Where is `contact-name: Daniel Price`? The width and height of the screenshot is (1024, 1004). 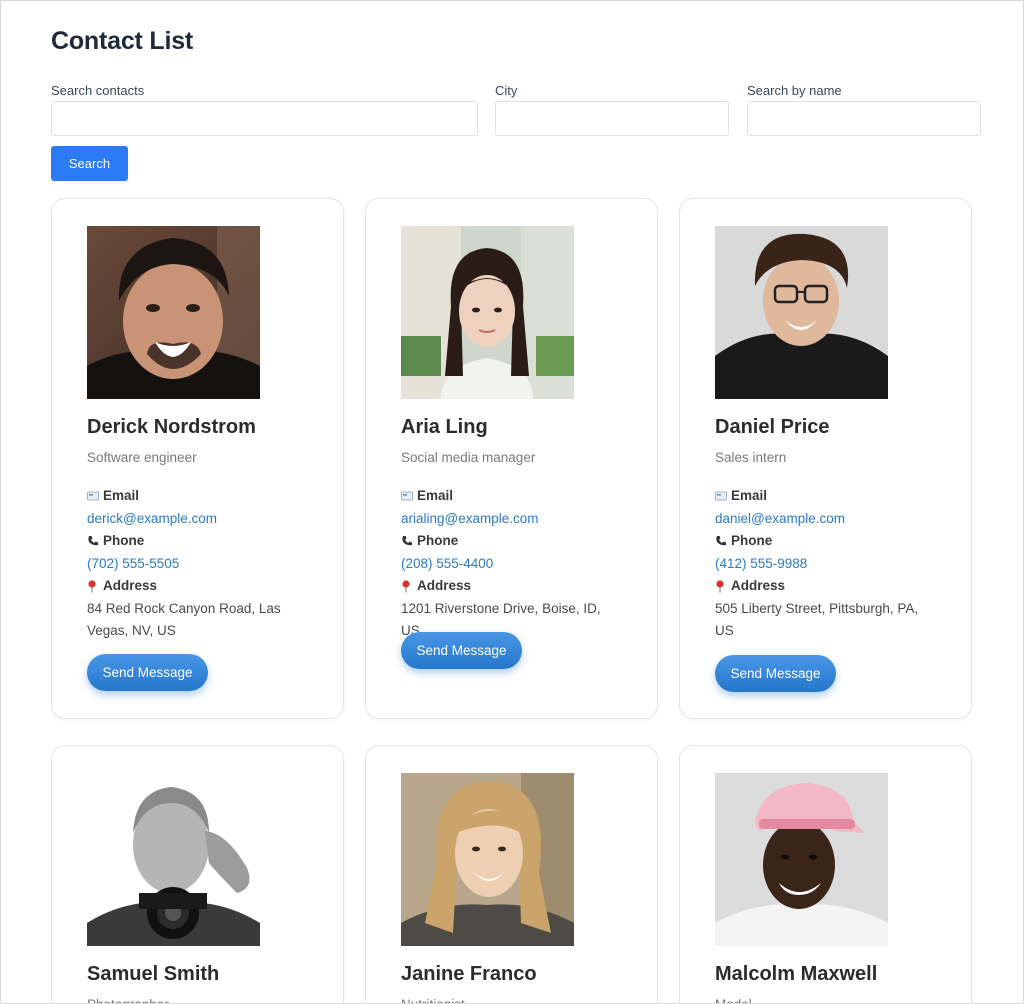
contact-name: Daniel Price is located at coordinates (772, 427).